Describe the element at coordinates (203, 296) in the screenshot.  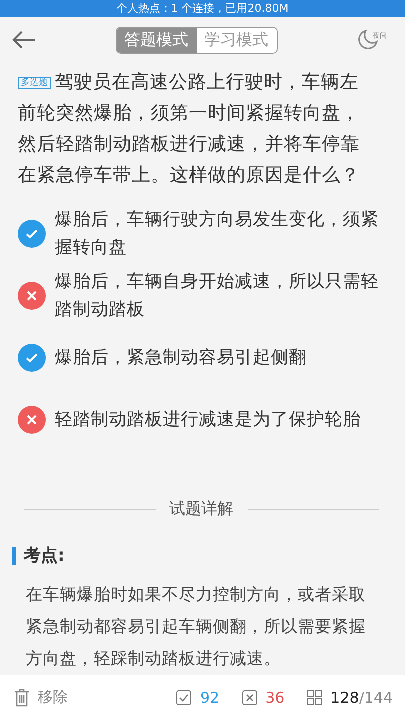
I see `answer-option: 爆胎后，车辆自身开始减速，所以只需轻踏制动踏板` at that location.